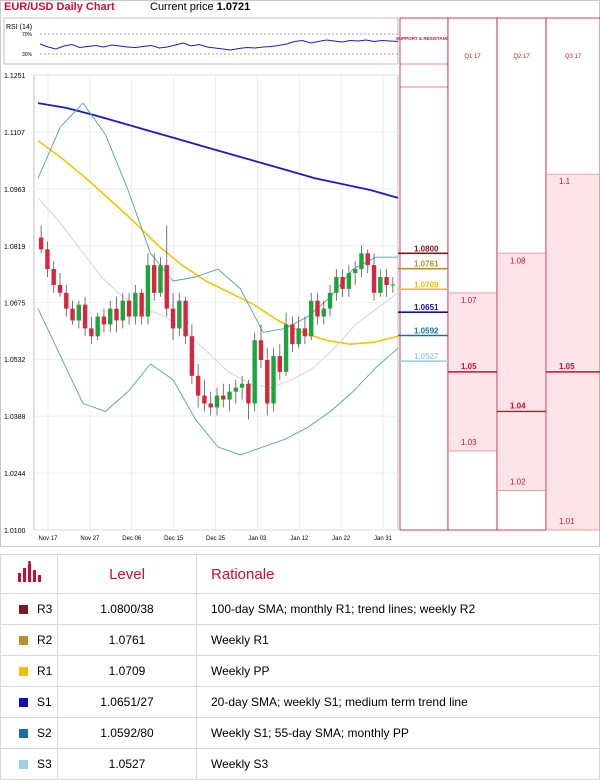  What do you see at coordinates (127, 702) in the screenshot?
I see `level-value: 1.0651/27` at bounding box center [127, 702].